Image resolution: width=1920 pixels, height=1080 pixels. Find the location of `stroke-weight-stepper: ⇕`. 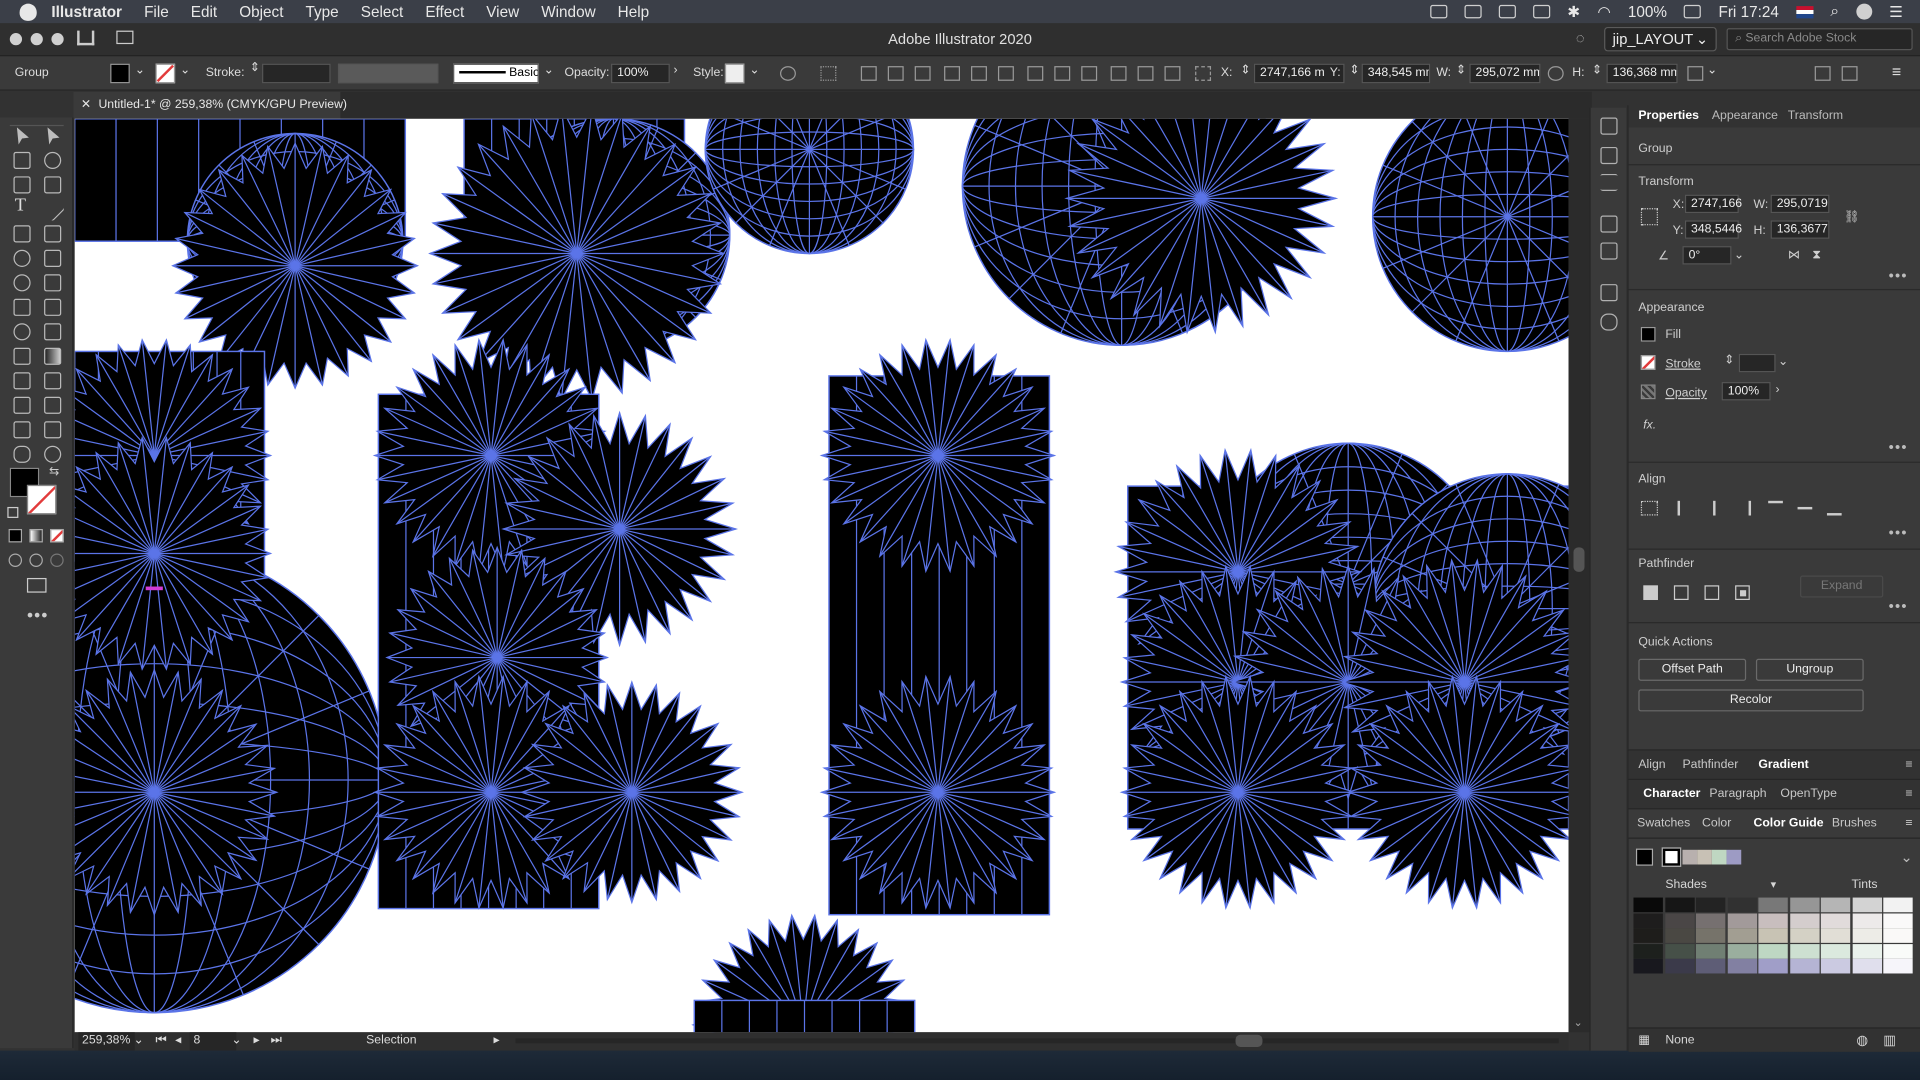

stroke-weight-stepper: ⇕ is located at coordinates (1729, 360).